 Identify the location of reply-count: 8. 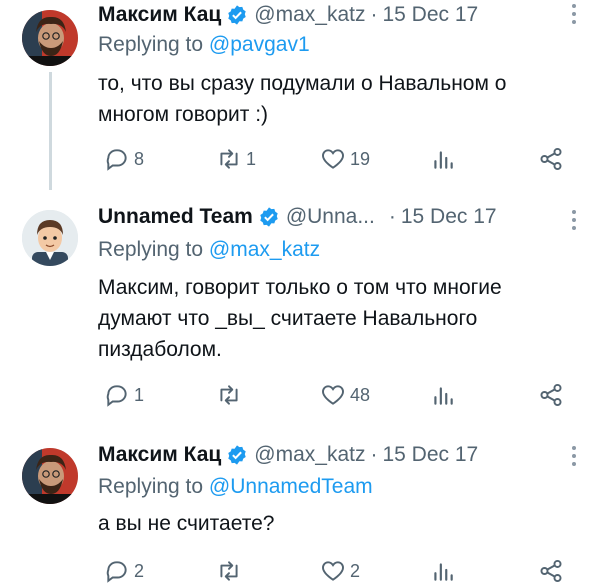
(139, 158).